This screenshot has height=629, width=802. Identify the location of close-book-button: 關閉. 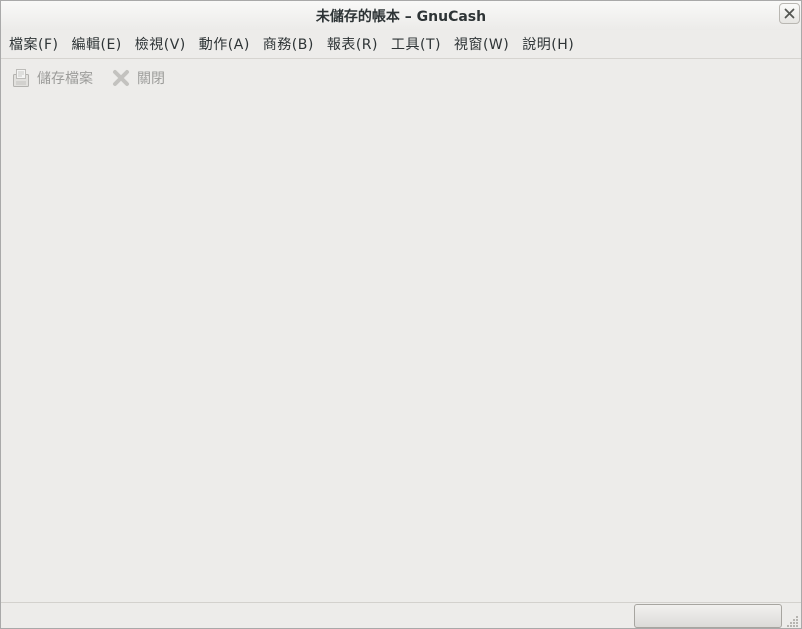
(138, 78).